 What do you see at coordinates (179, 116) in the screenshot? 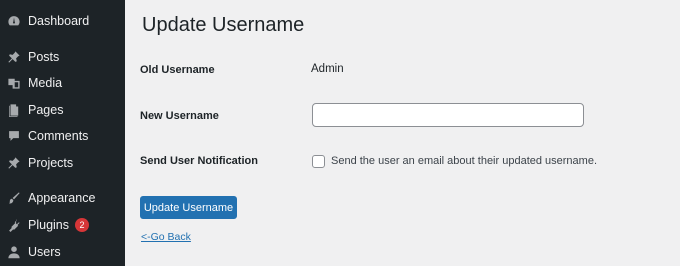
I see `new-username-label: New Username` at bounding box center [179, 116].